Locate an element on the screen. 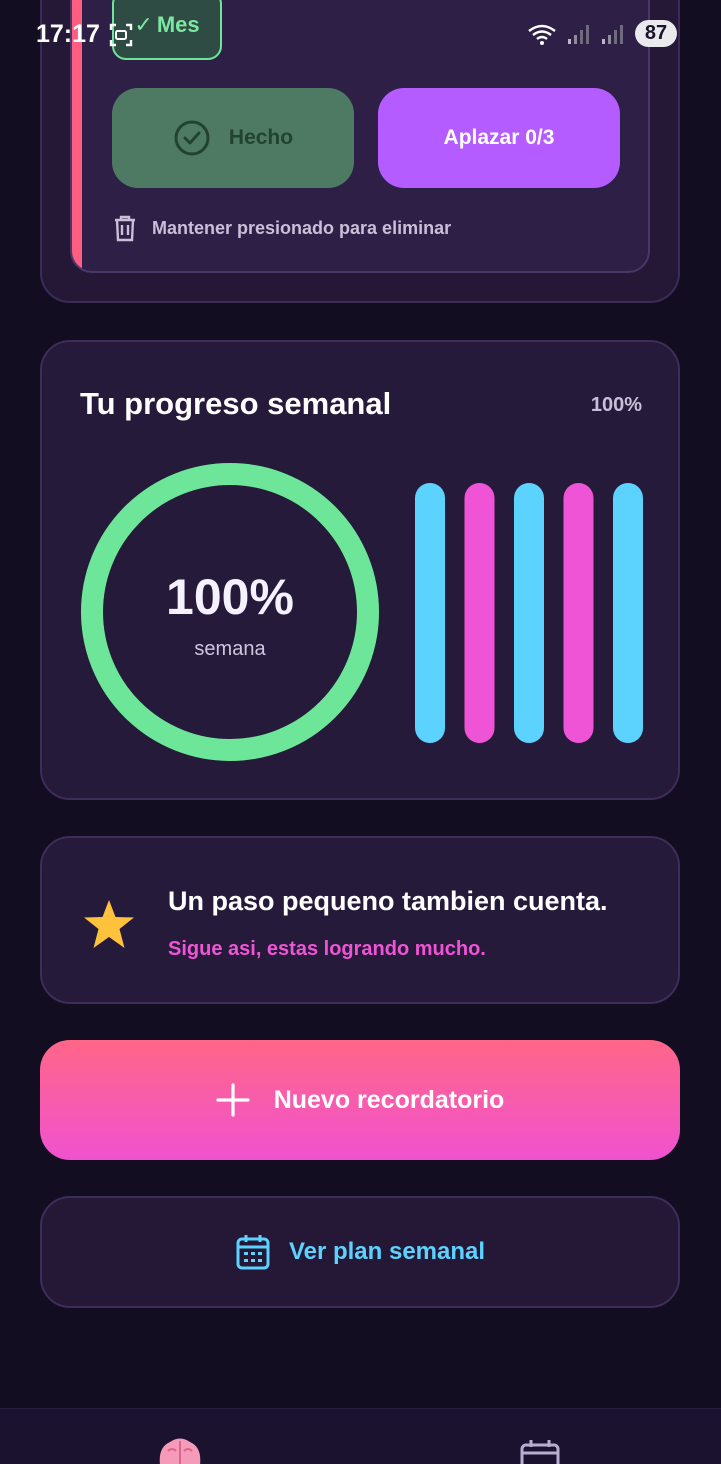 The height and width of the screenshot is (1464, 721). motivation-subtitle: Sigue asi, estas logrando mucho. is located at coordinates (327, 949).